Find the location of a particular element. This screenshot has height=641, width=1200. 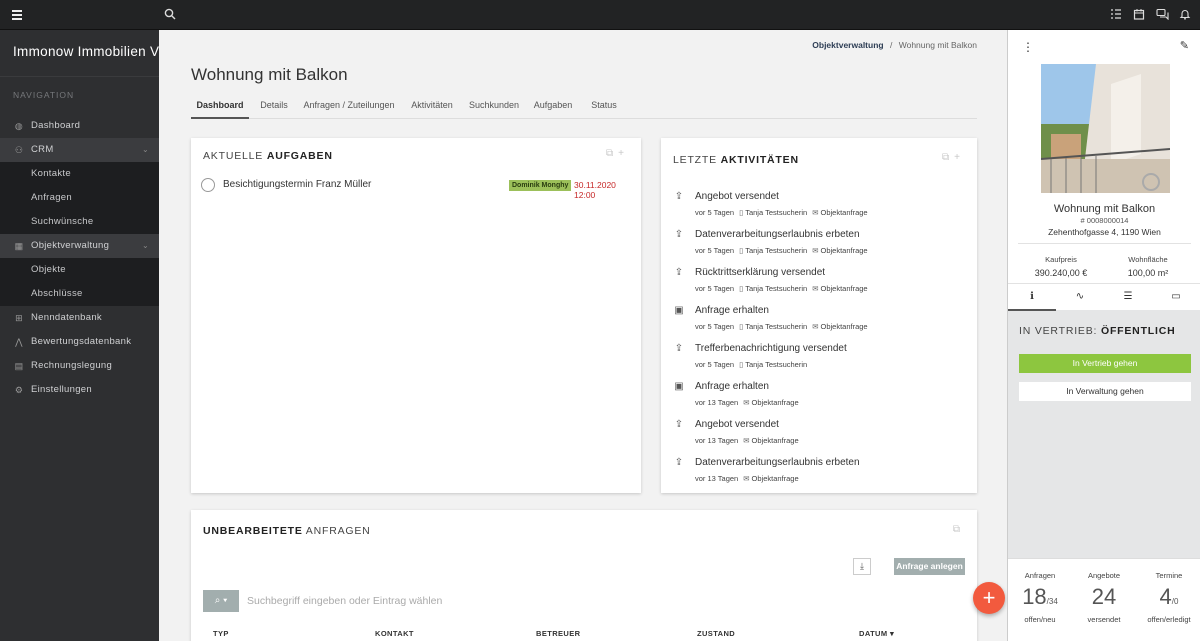

sidebar-item-bewertungsdatenbank: ⋀ Bewertungsdatenbank is located at coordinates (79, 342).